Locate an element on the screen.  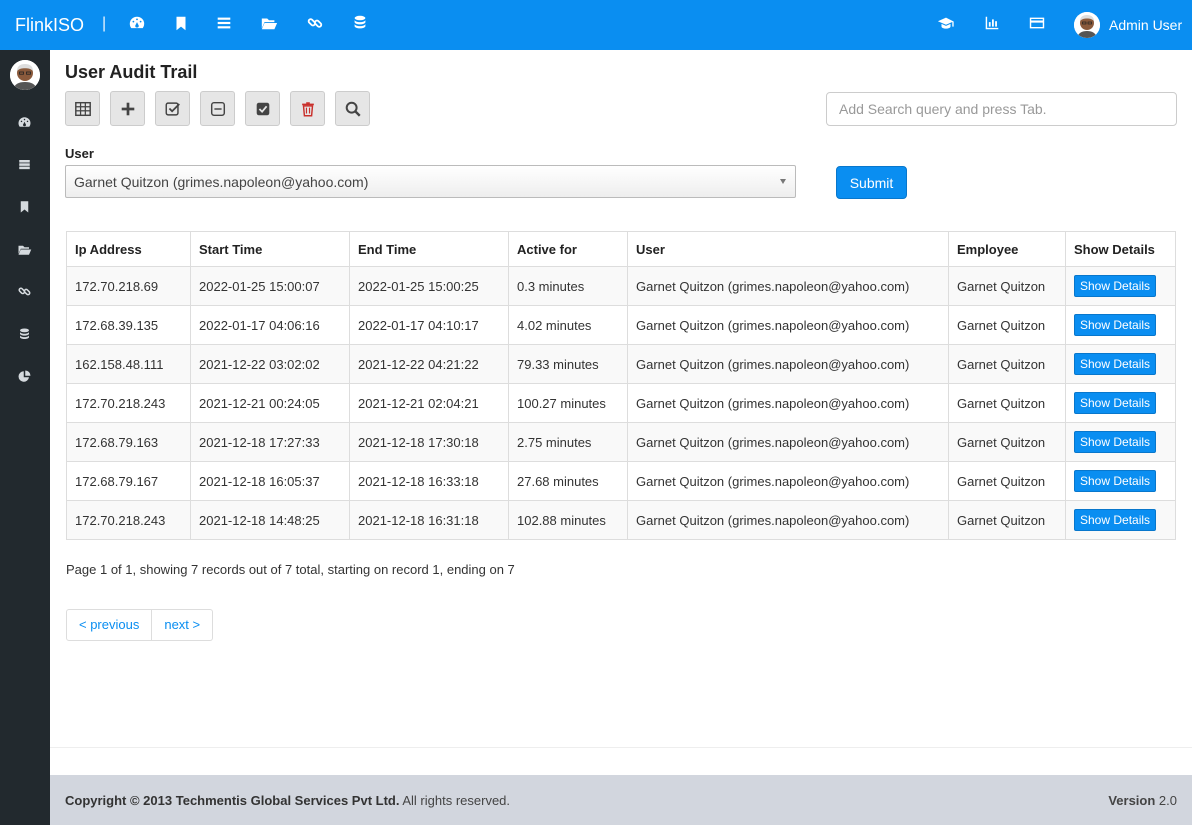
minus-square-icon is located at coordinates (217, 108).